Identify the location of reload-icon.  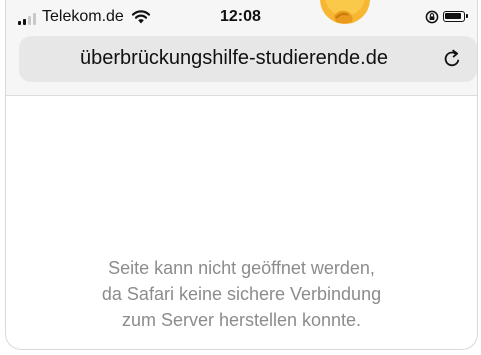
(452, 59).